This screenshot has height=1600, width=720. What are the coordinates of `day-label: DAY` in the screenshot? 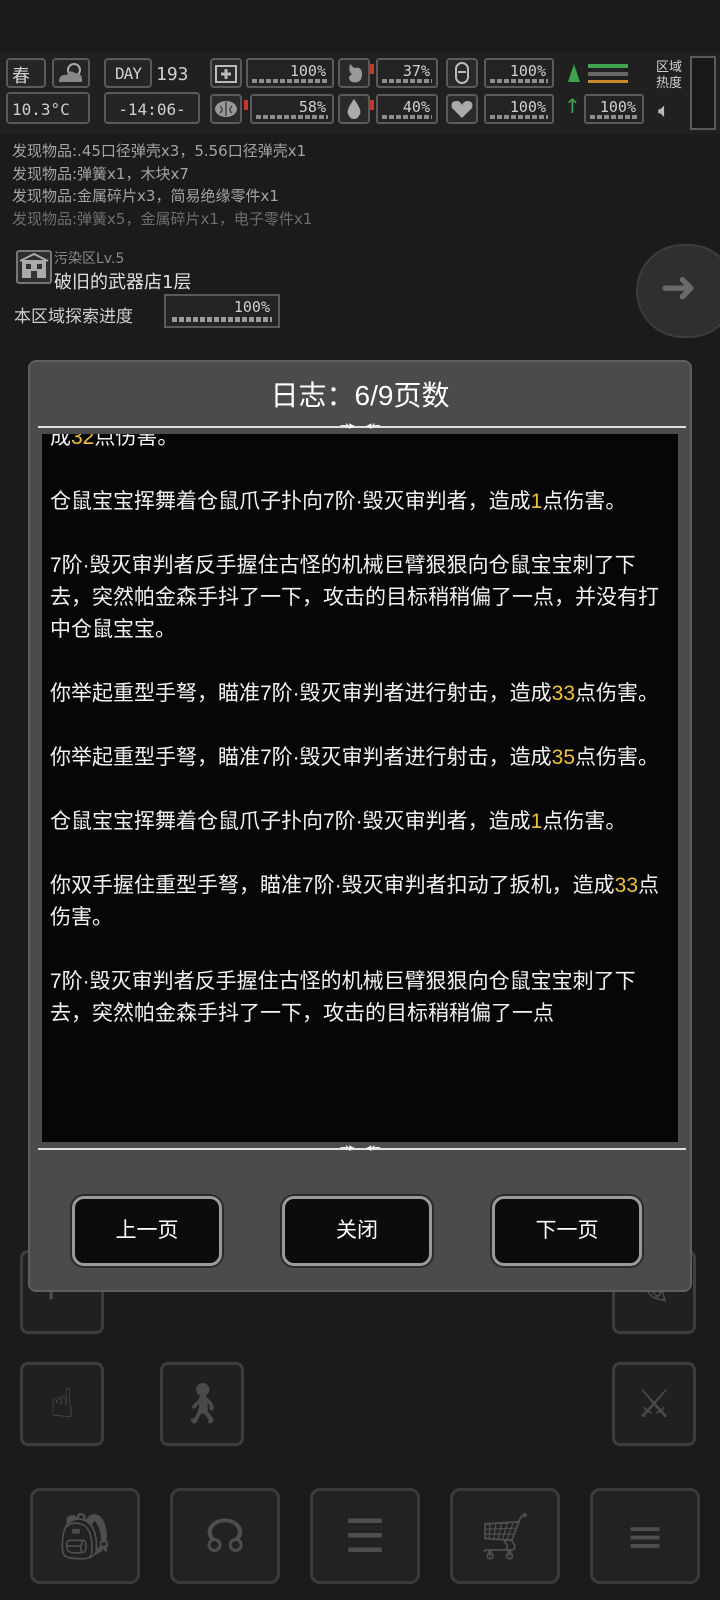 It's located at (128, 73).